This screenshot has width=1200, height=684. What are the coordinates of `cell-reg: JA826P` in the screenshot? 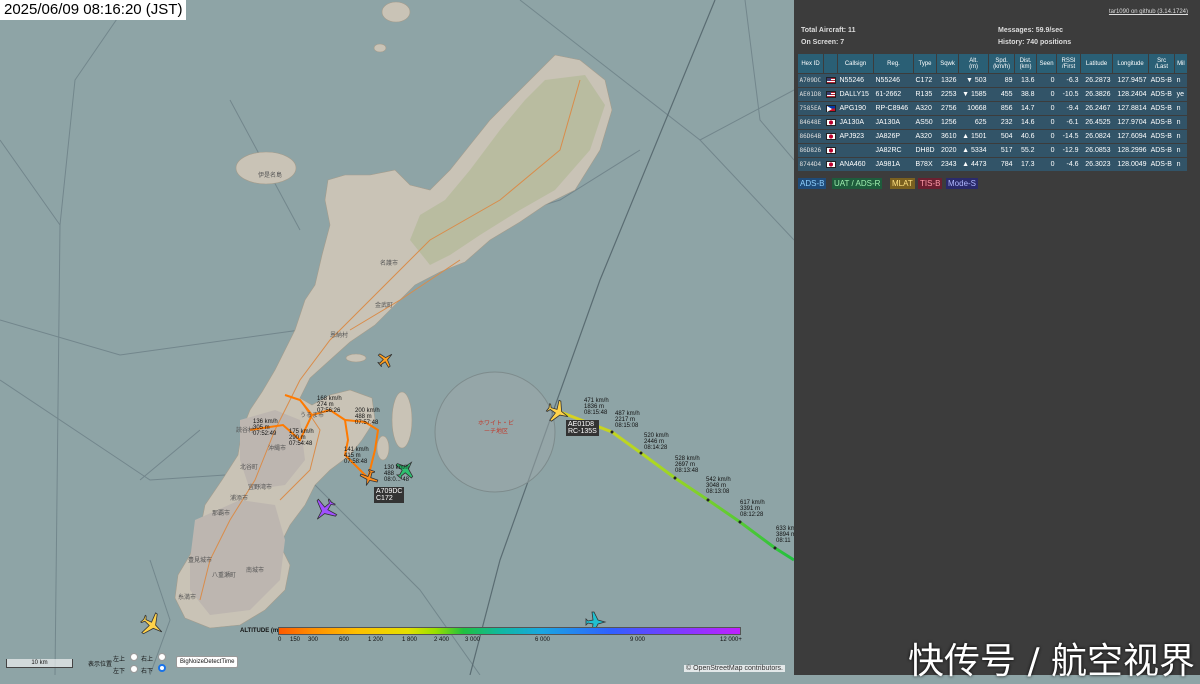 It's located at (893, 136).